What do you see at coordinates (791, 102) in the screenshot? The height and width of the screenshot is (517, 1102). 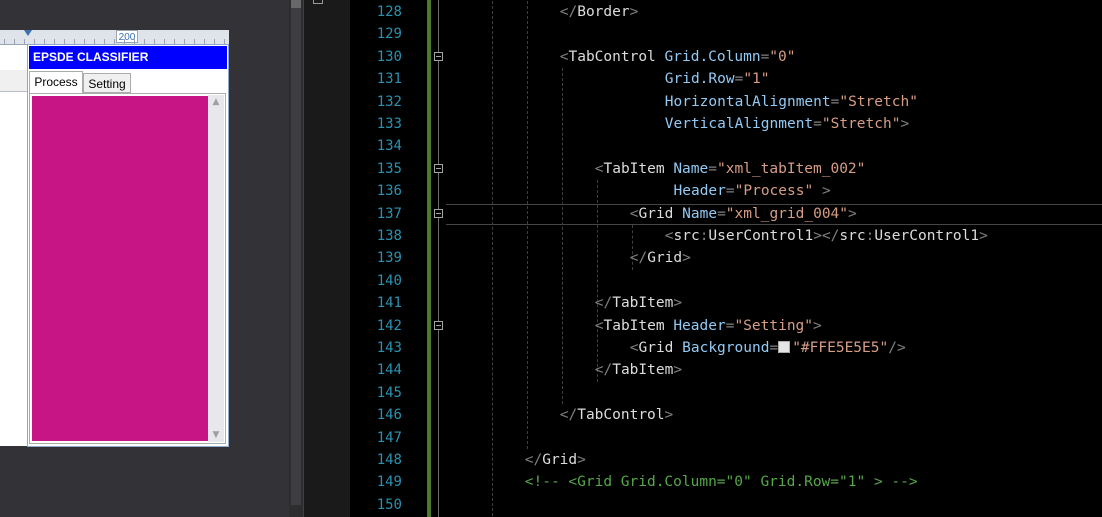 I see `code-line: HorizontalAlignment="Stretch"` at bounding box center [791, 102].